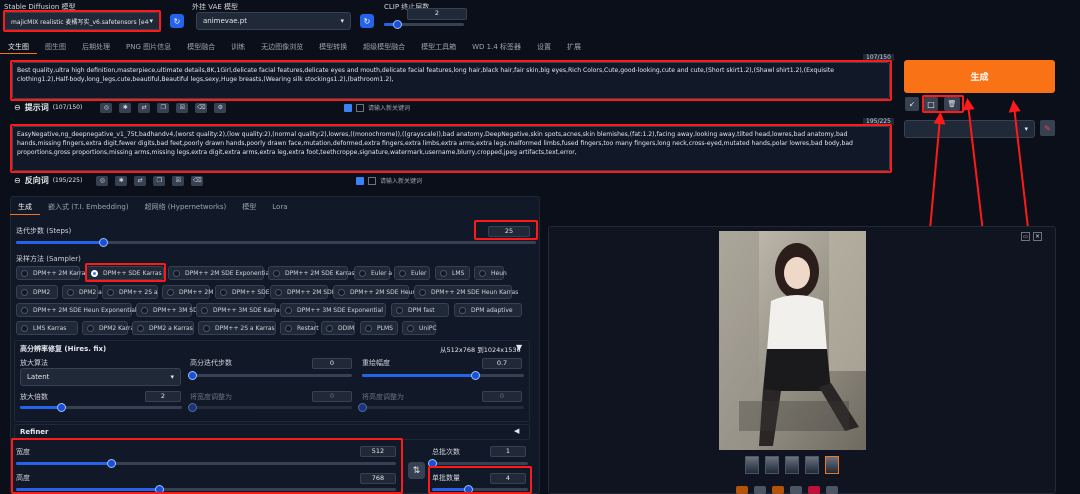 This screenshot has height=494, width=1080. Describe the element at coordinates (508, 478) in the screenshot. I see `batch-size-number: 4` at that location.